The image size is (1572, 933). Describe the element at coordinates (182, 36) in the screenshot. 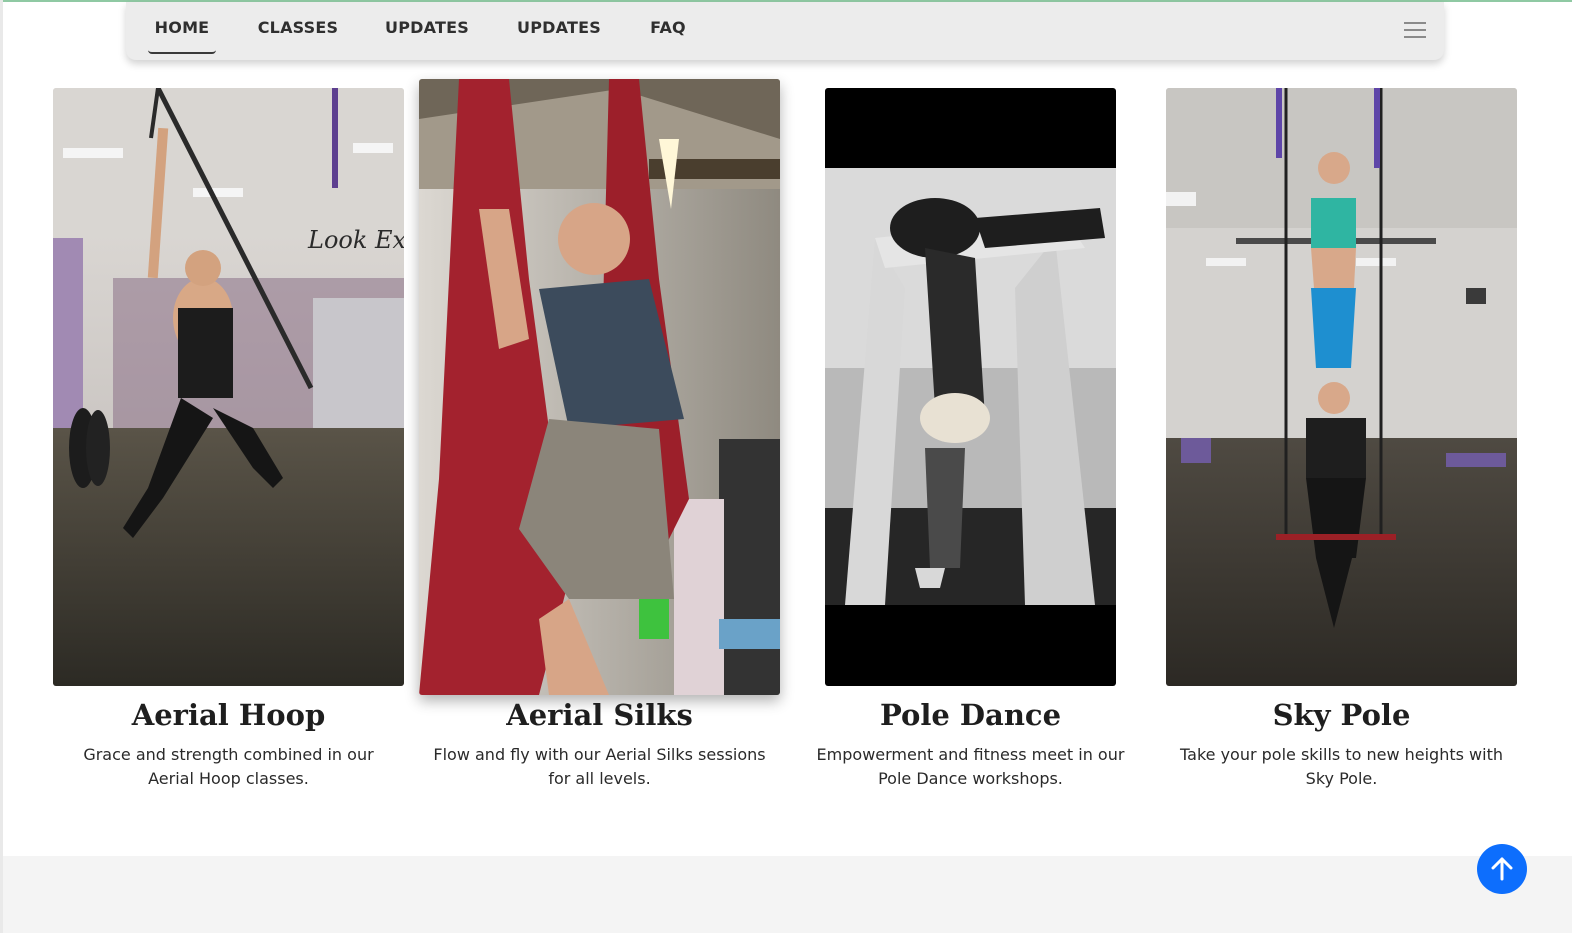

I see `nav-home: HOME` at that location.